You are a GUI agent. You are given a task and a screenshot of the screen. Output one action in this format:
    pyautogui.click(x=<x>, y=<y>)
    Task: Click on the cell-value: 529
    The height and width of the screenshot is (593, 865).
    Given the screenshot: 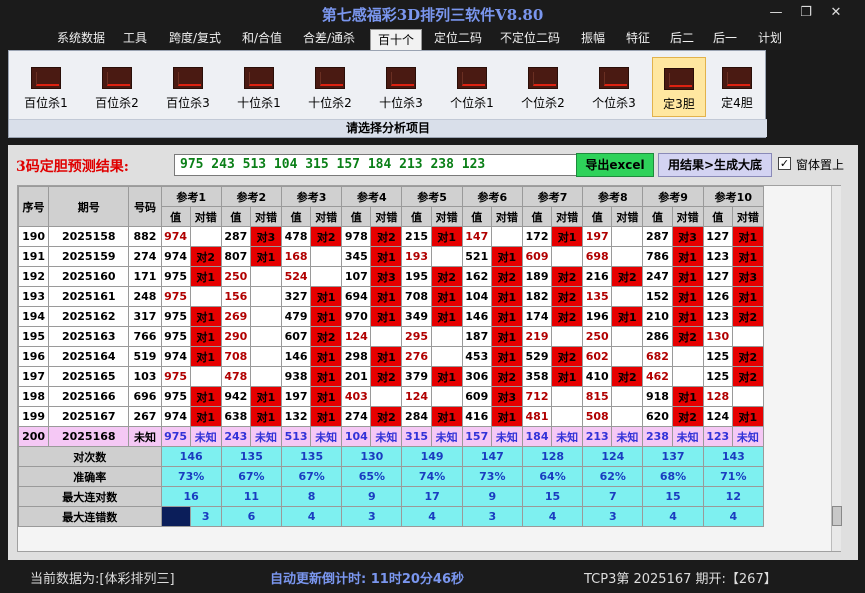 What is the action you would take?
    pyautogui.click(x=537, y=356)
    